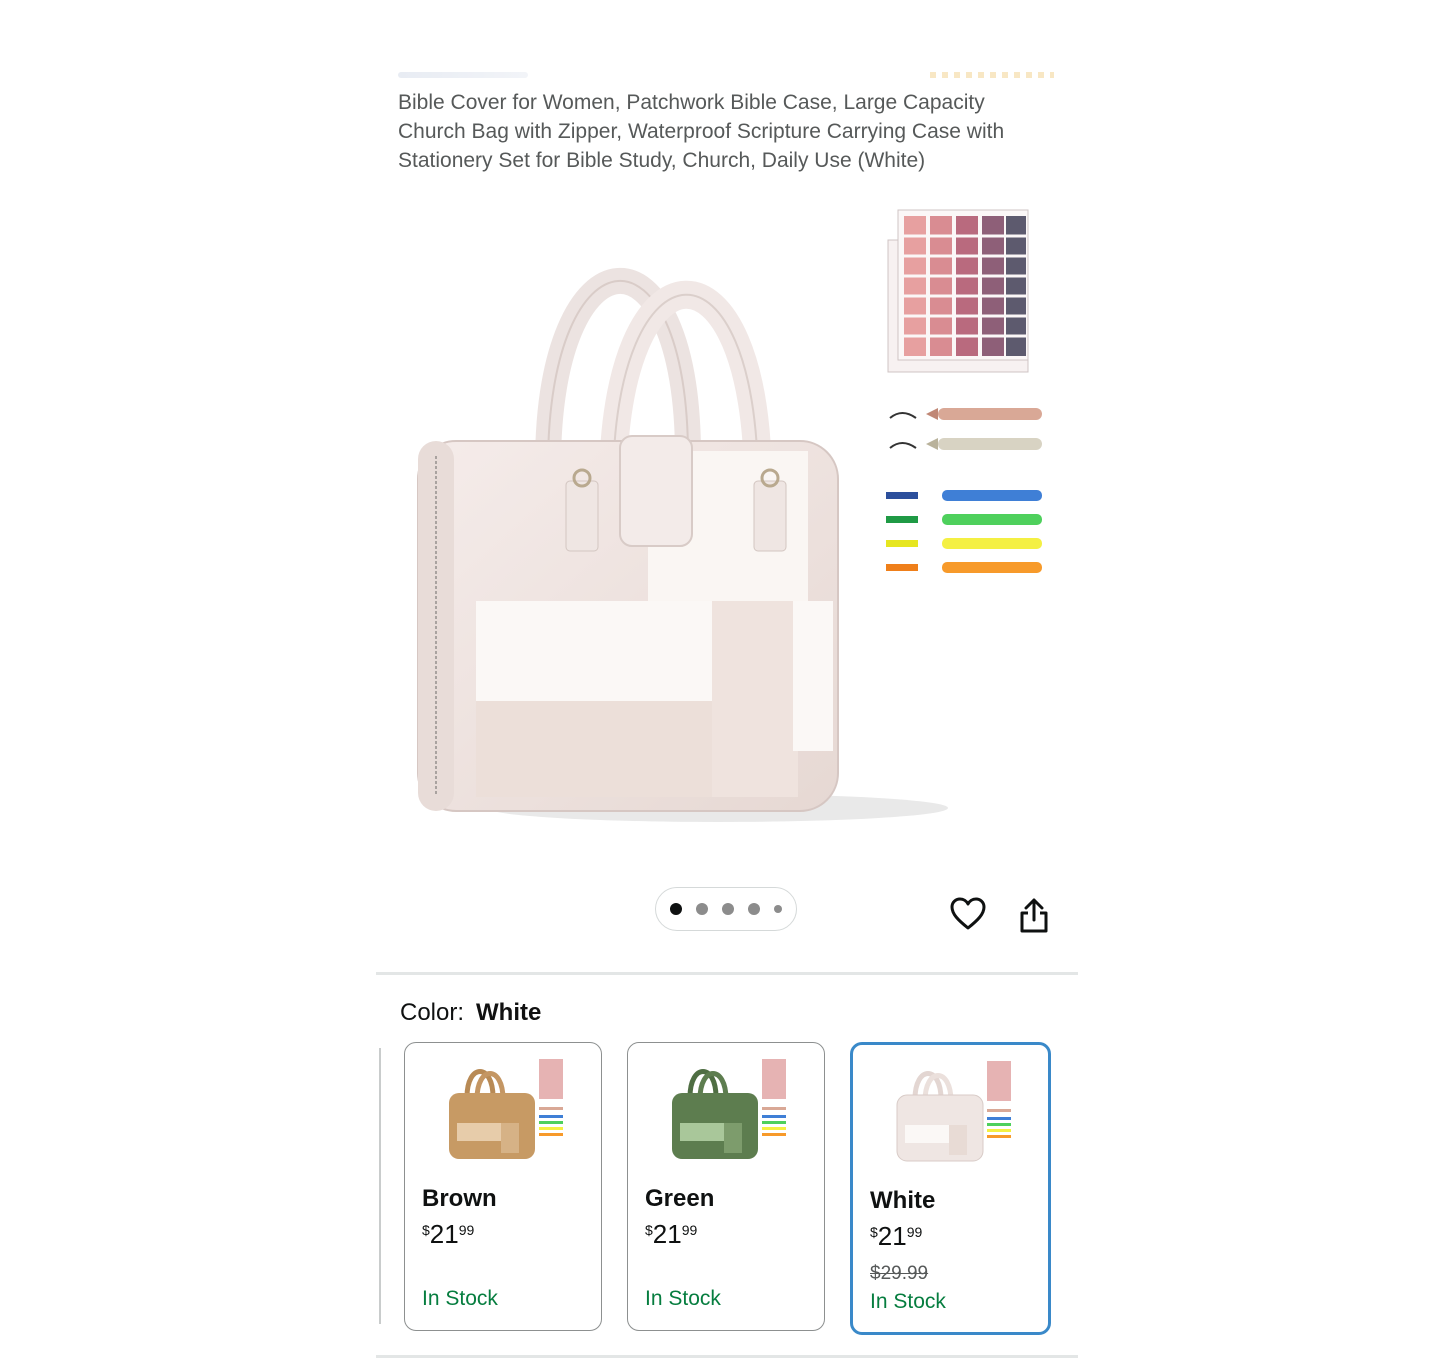 This screenshot has height=1371, width=1440. I want to click on variant-list-price: $29.99, so click(899, 1273).